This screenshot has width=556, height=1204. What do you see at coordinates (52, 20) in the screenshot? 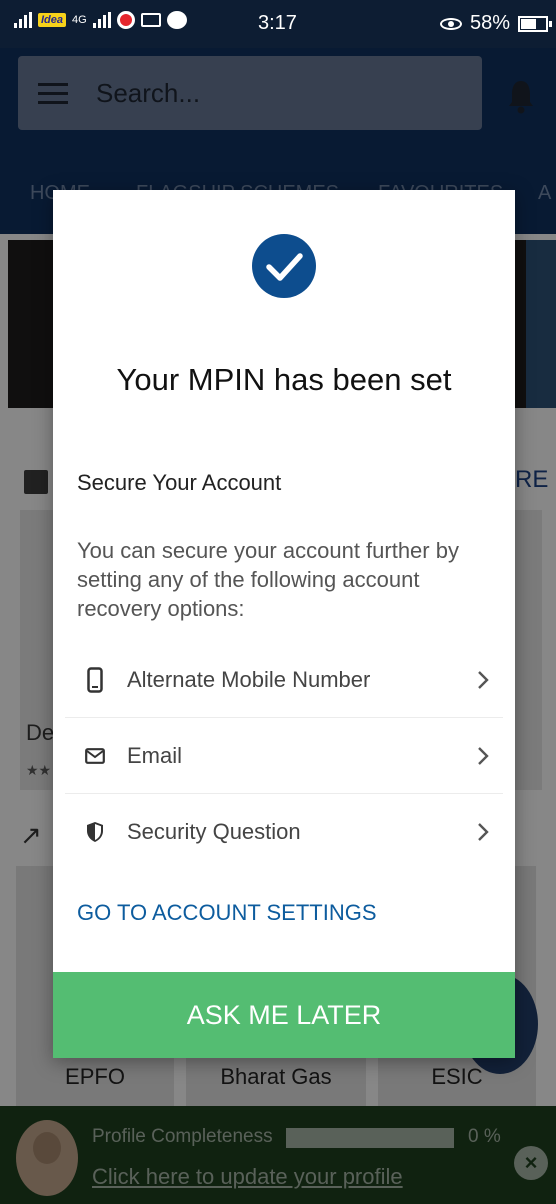
I see `carrier-label: Idea` at bounding box center [52, 20].